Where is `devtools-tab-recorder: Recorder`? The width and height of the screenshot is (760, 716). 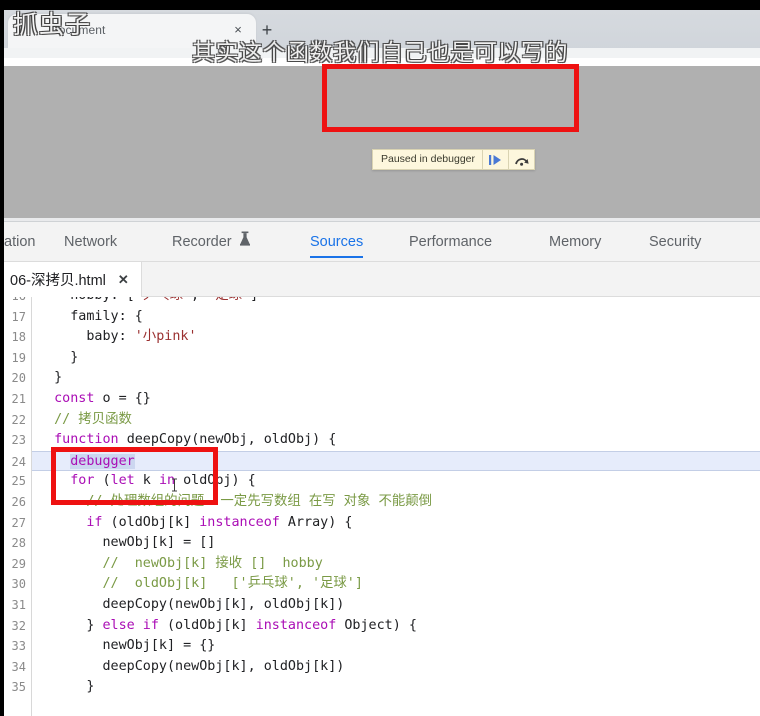 devtools-tab-recorder: Recorder is located at coordinates (211, 242).